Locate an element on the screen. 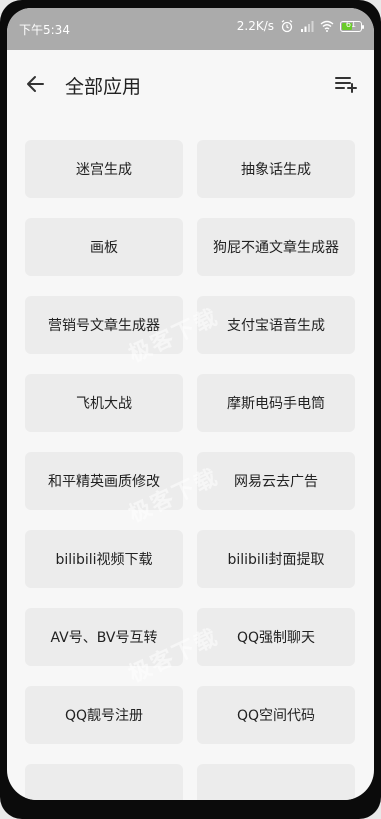  status-icons: 2.2K/s 61 is located at coordinates (300, 26).